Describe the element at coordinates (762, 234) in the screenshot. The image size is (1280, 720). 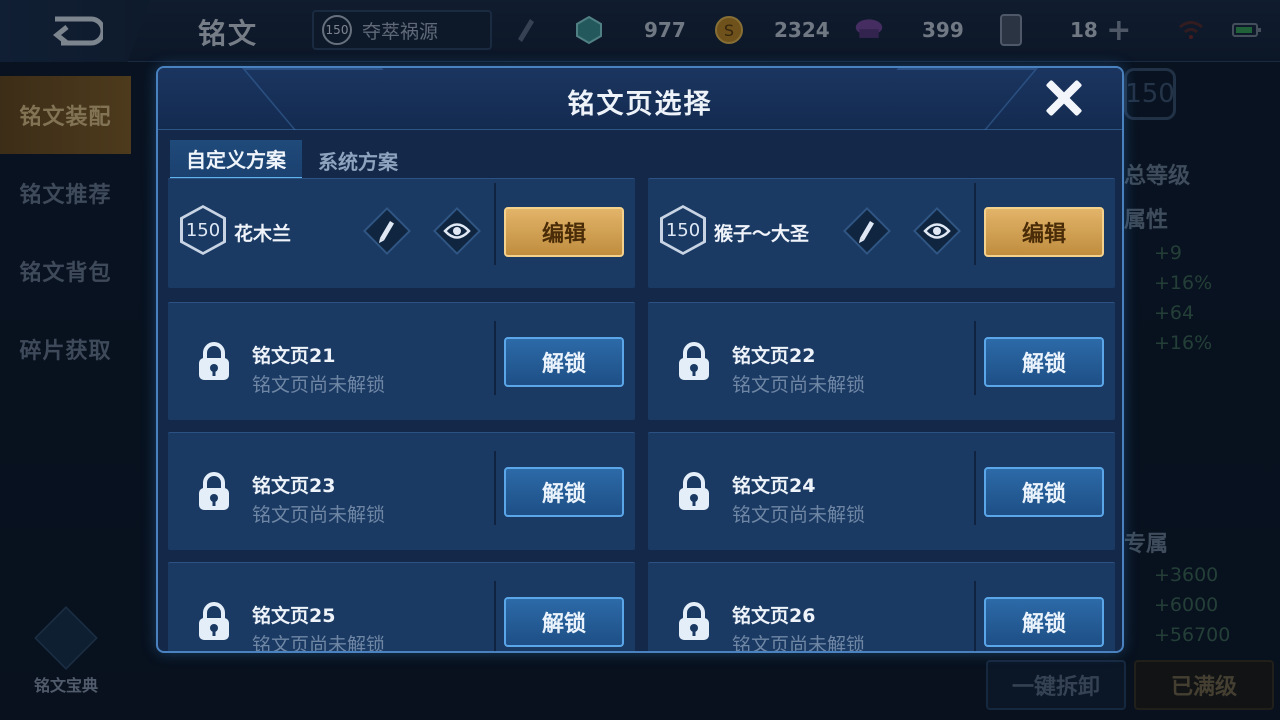
I see `page-name: 猴子～大圣` at that location.